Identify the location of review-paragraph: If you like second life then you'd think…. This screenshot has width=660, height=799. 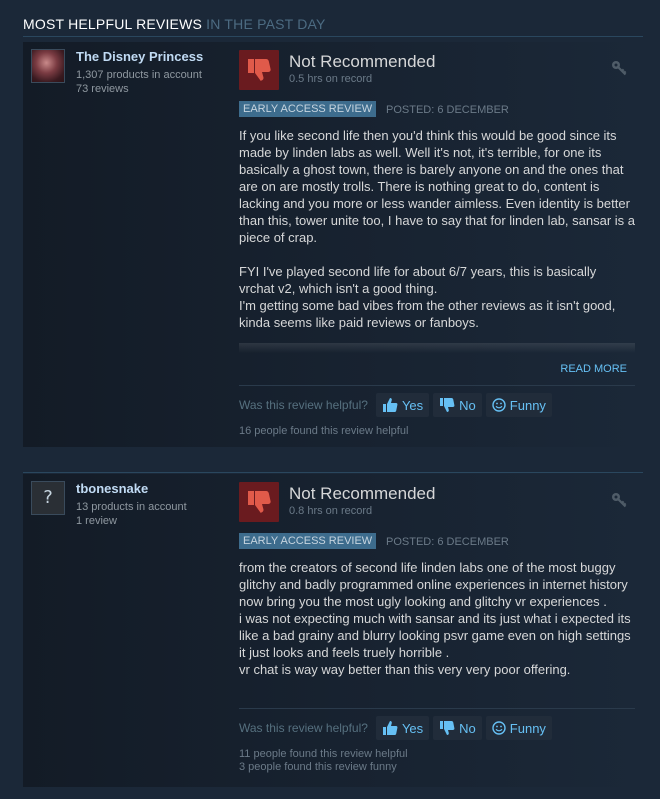
(437, 186).